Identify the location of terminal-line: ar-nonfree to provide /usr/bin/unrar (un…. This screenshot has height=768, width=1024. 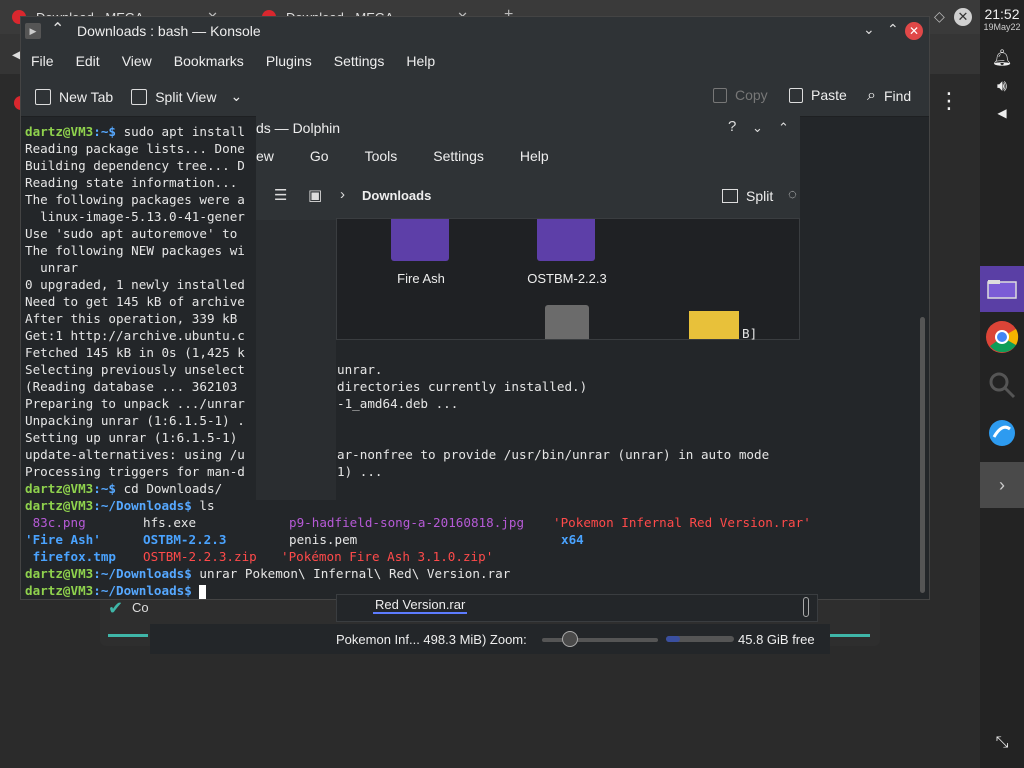
(553, 454).